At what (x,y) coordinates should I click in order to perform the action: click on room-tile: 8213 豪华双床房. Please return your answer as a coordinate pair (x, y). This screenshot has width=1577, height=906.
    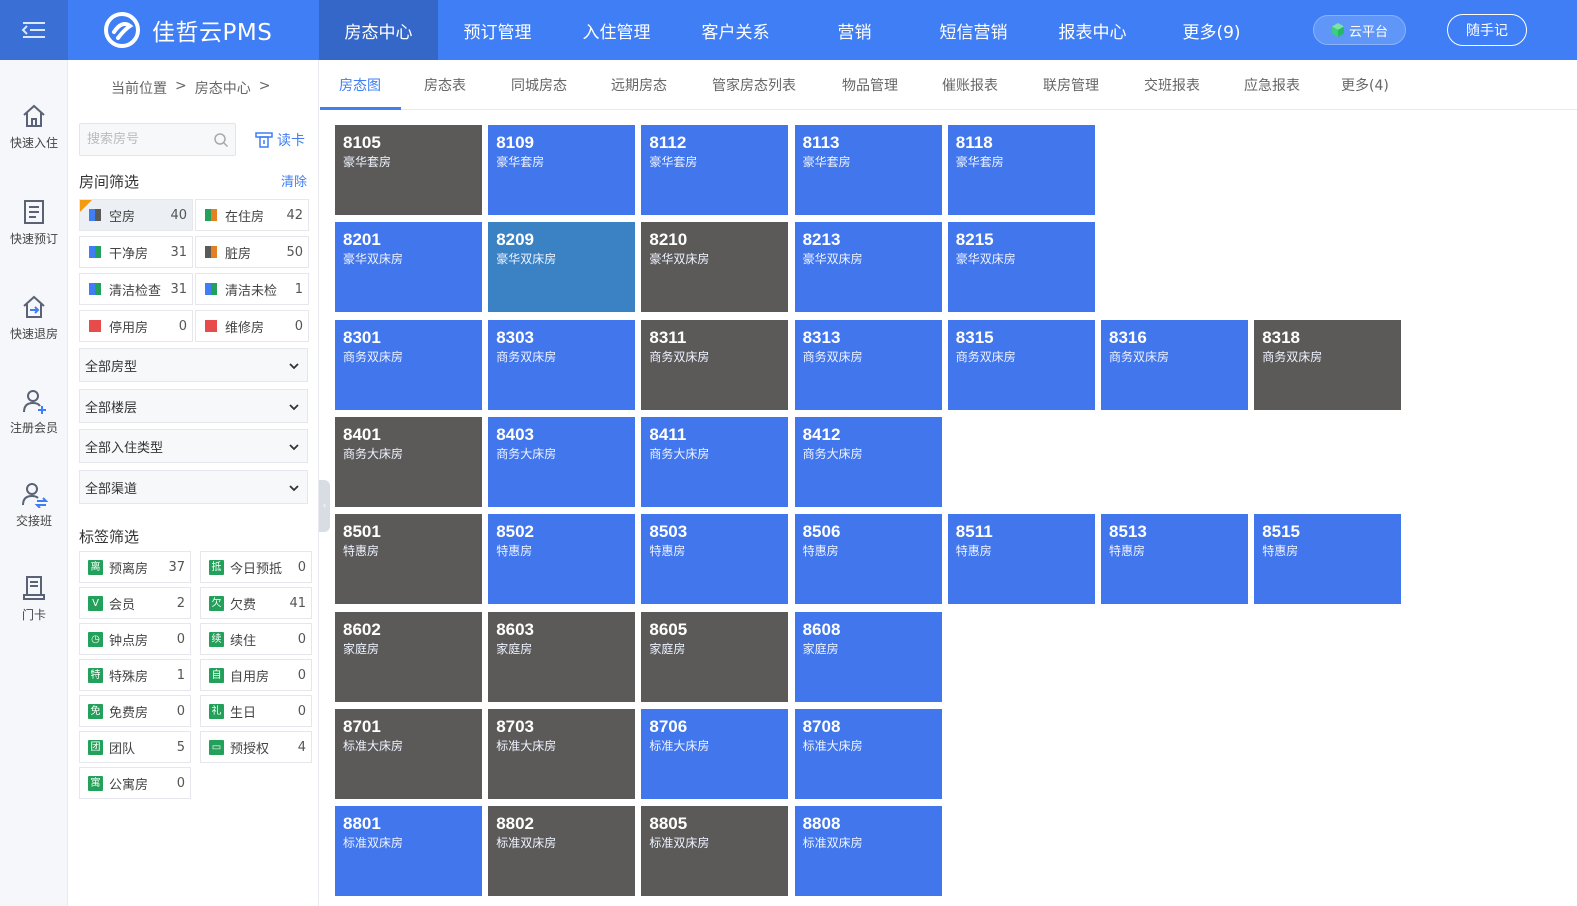
    Looking at the image, I should click on (868, 267).